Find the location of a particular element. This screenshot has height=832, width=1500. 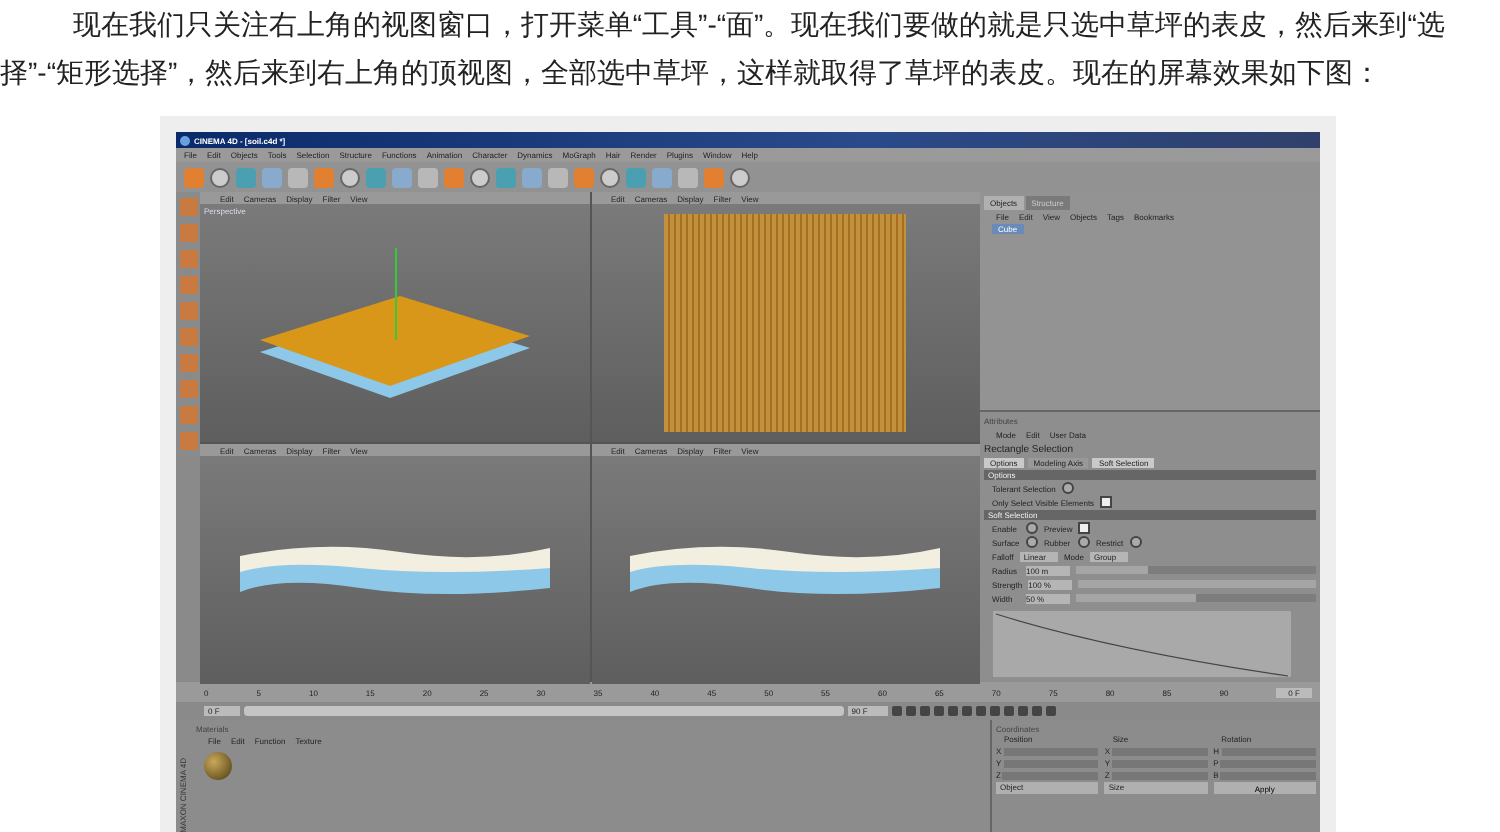

app-icon is located at coordinates (185, 140).